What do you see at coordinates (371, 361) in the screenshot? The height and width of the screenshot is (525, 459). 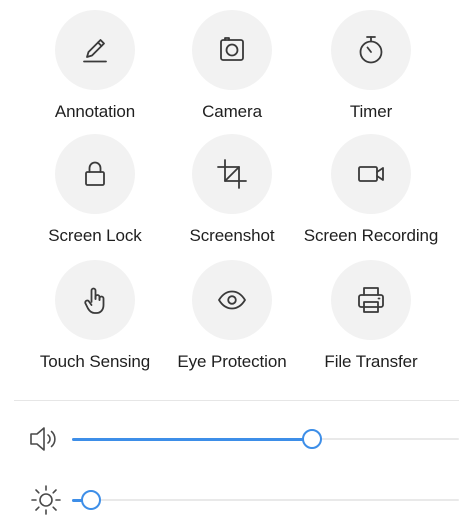 I see `file-transfer-label: File Transfer` at bounding box center [371, 361].